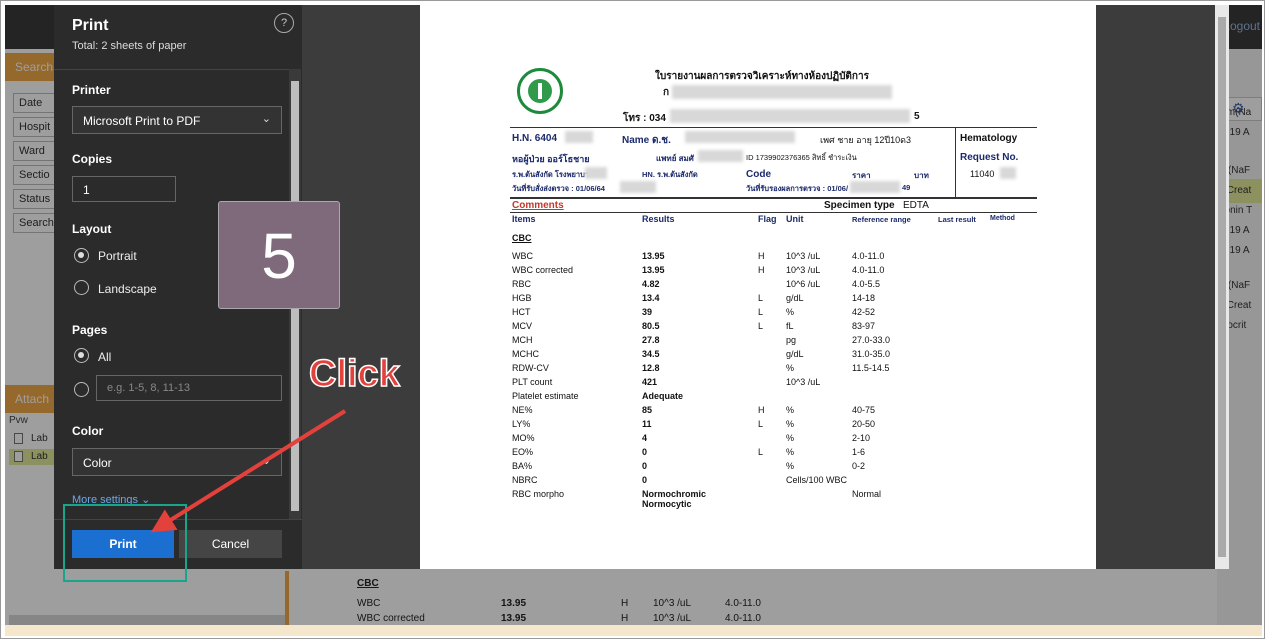  Describe the element at coordinates (866, 284) in the screenshot. I see `cell-ref: 4.0-5.5` at that location.